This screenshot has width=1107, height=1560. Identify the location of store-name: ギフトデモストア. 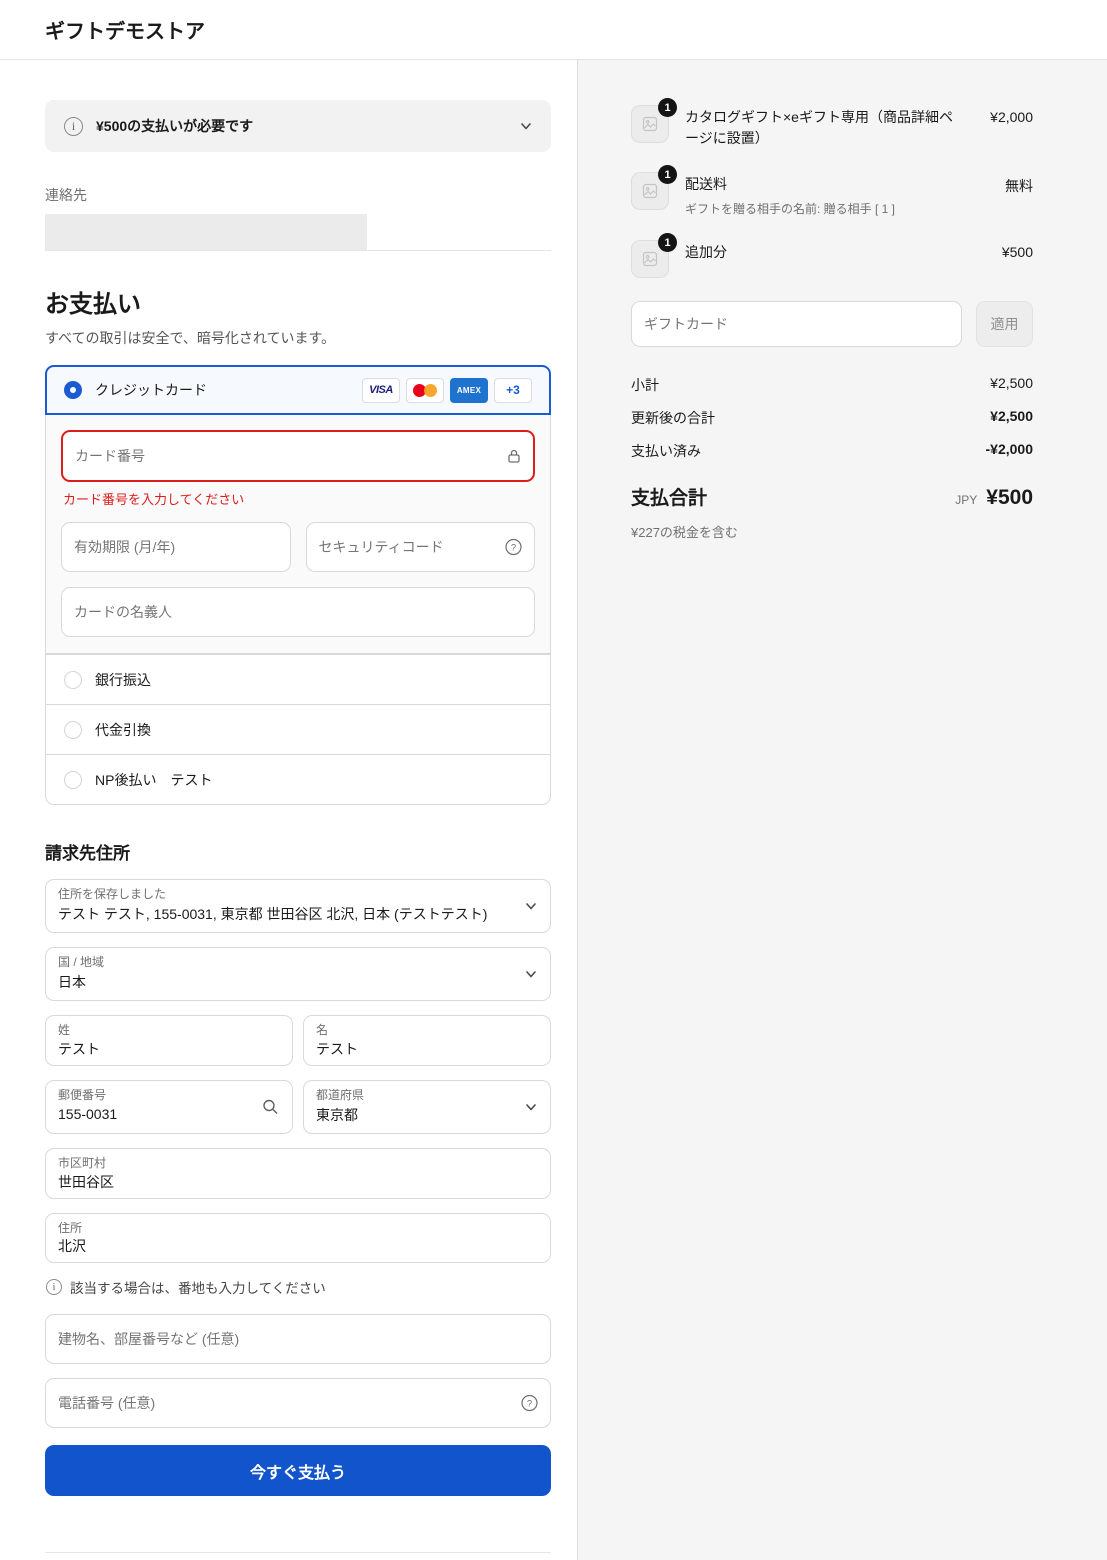
(125, 29).